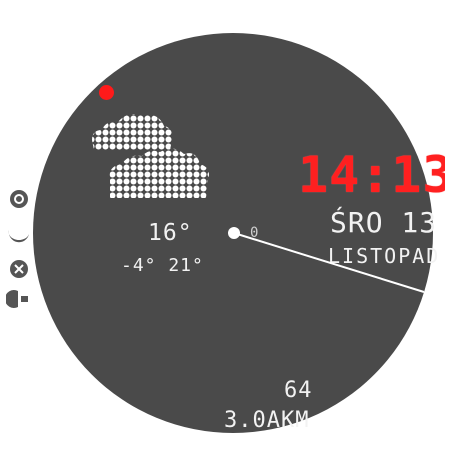 Image resolution: width=466 pixels, height=466 pixels. Describe the element at coordinates (384, 256) in the screenshot. I see `date-month: LISTOPAD` at that location.